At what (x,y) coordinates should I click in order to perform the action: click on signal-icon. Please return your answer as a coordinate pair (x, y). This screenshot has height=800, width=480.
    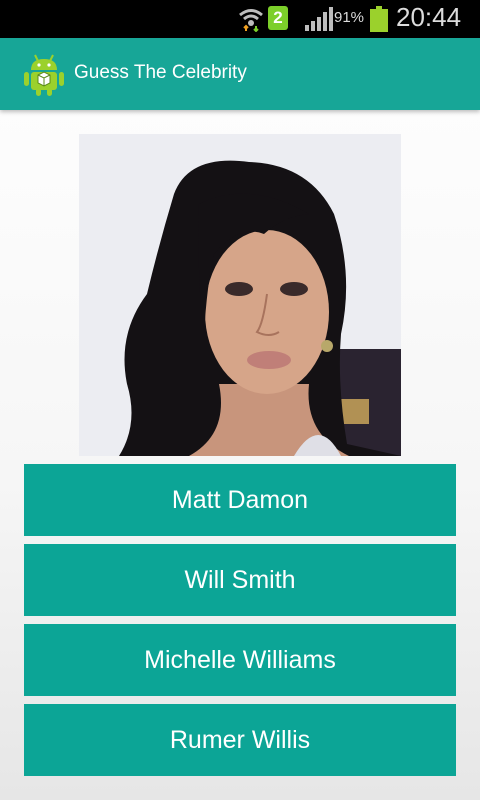
    Looking at the image, I should click on (319, 19).